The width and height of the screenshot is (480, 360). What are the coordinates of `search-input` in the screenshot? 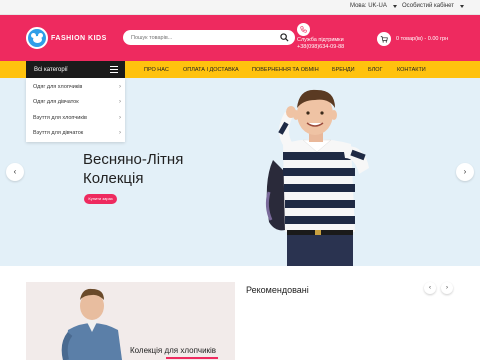 It's located at (201, 37).